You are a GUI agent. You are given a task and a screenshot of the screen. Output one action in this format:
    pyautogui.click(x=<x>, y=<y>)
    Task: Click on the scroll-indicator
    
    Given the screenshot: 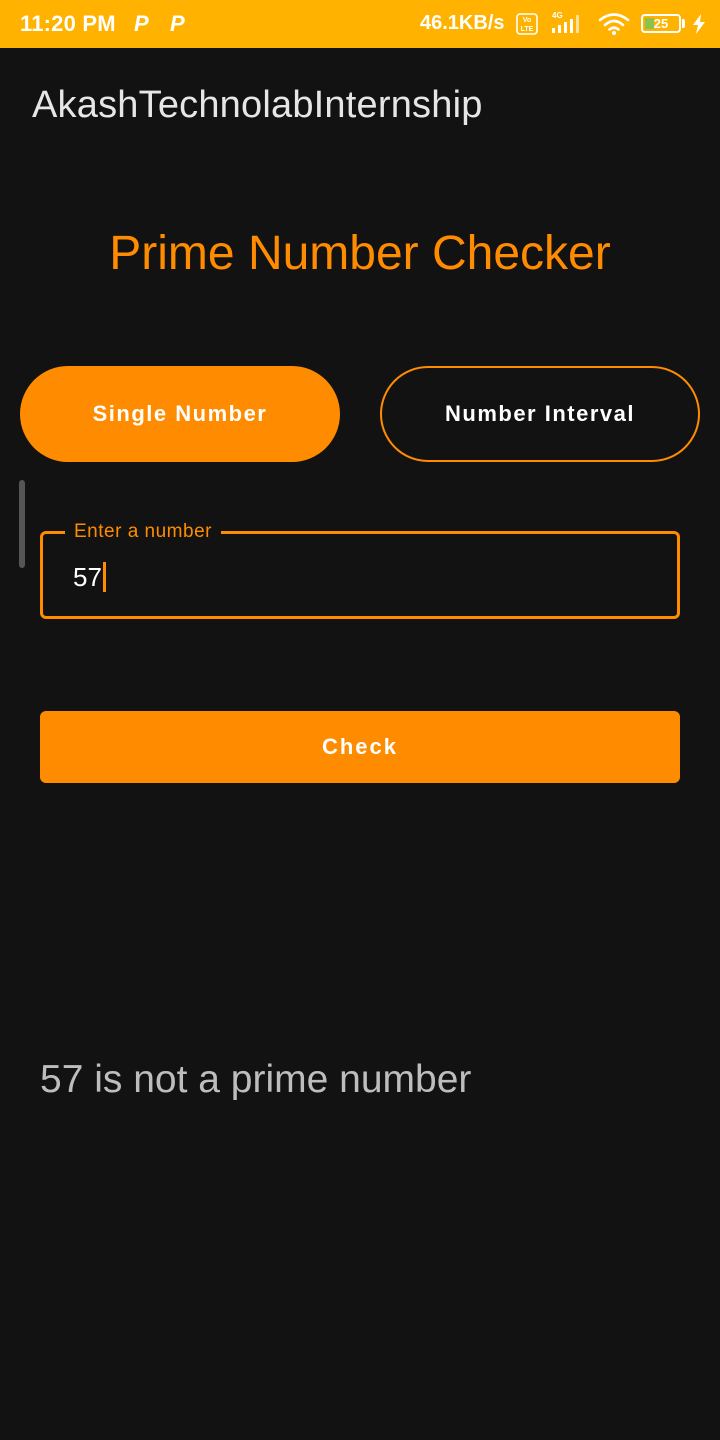 What is the action you would take?
    pyautogui.click(x=22, y=524)
    